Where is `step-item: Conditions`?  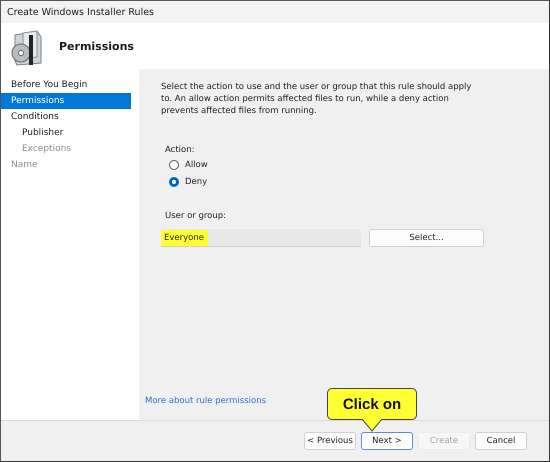 step-item: Conditions is located at coordinates (66, 117).